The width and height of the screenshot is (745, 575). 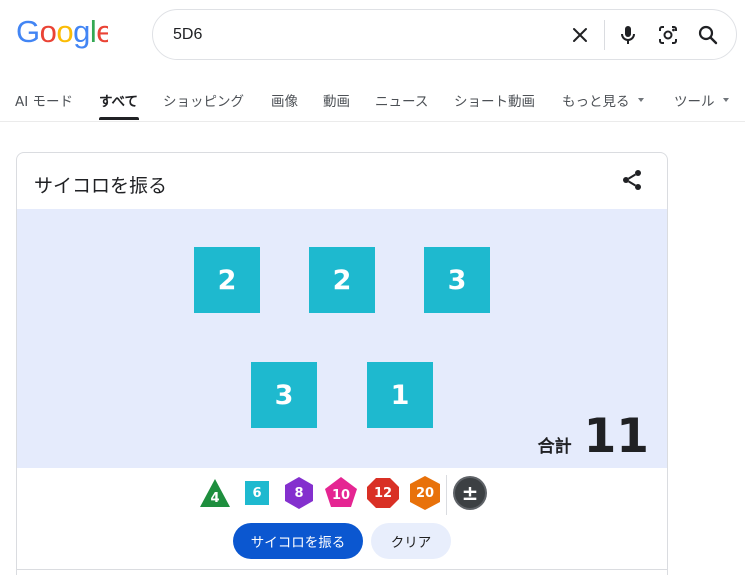 I want to click on tab-label: 動画, so click(x=336, y=102).